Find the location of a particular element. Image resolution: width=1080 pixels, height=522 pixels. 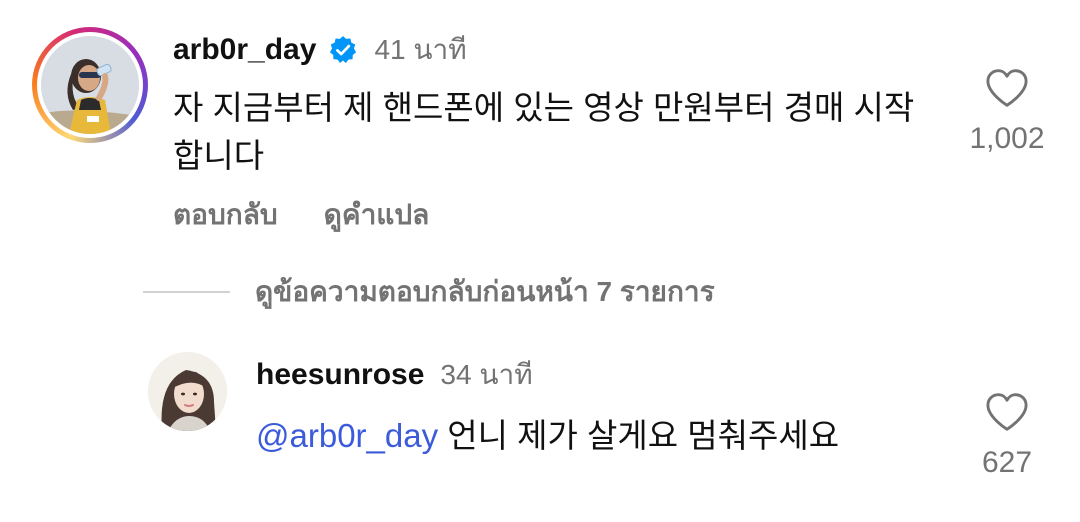

story-ring is located at coordinates (90, 85).